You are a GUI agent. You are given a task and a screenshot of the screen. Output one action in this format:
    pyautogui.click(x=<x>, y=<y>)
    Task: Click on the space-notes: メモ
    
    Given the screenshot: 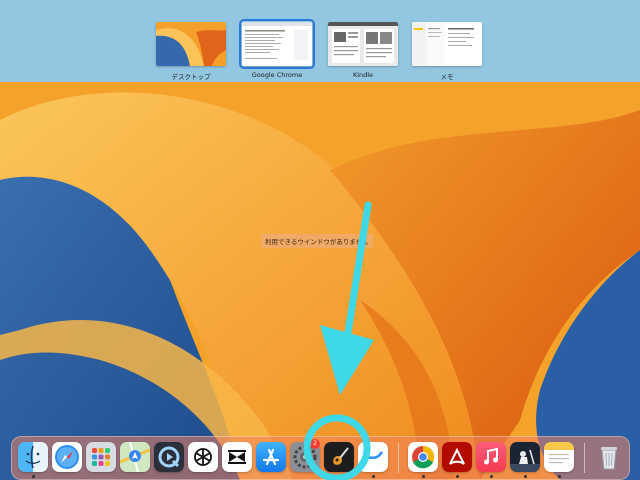 What is the action you would take?
    pyautogui.click(x=447, y=51)
    